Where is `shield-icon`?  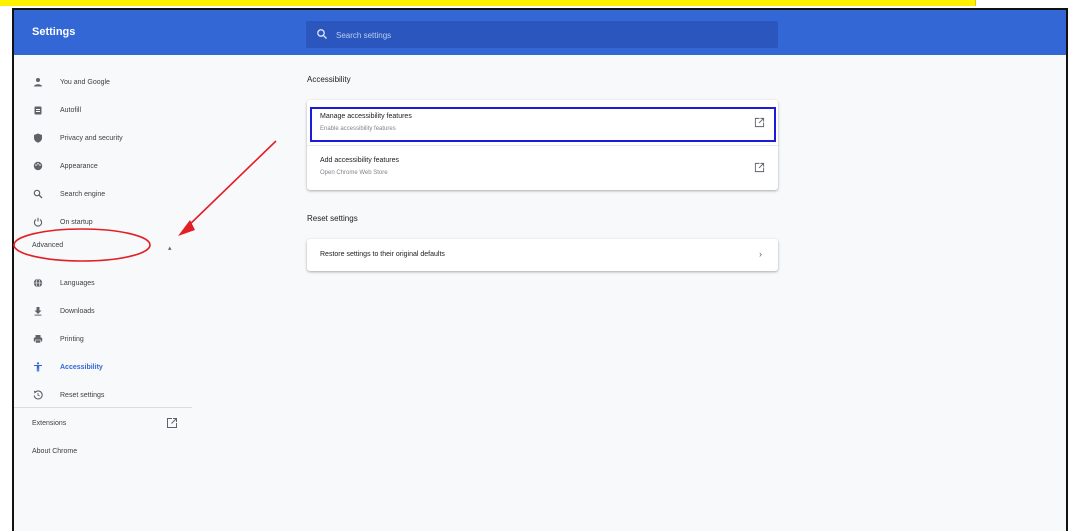
shield-icon is located at coordinates (38, 138).